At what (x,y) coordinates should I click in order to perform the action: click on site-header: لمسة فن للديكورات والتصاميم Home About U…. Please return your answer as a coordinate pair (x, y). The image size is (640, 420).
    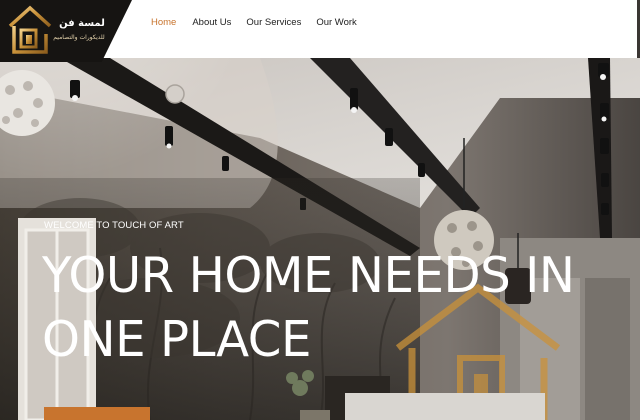
    Looking at the image, I should click on (320, 31).